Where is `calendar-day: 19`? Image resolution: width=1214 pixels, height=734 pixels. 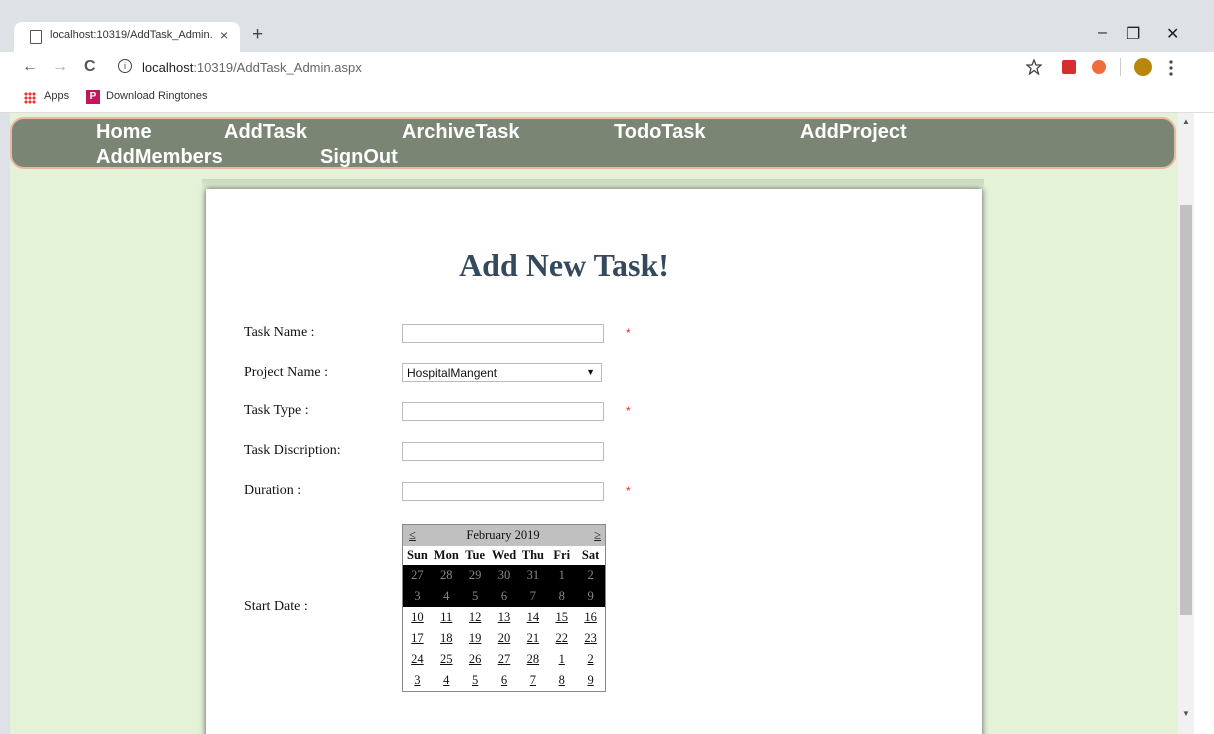 calendar-day: 19 is located at coordinates (475, 638).